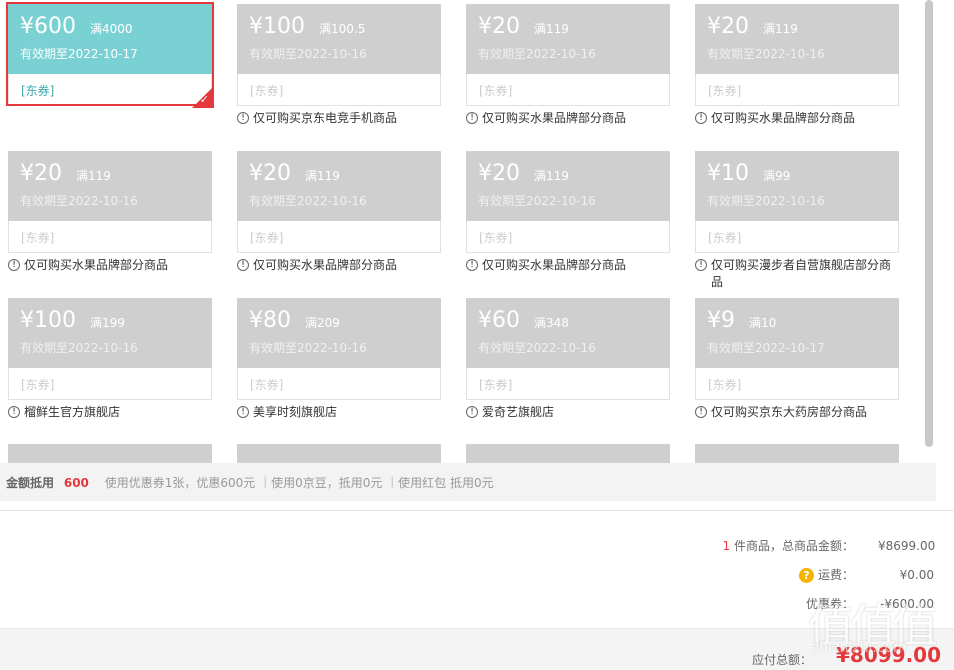 This screenshot has width=954, height=670. I want to click on item-count: 1, so click(726, 546).